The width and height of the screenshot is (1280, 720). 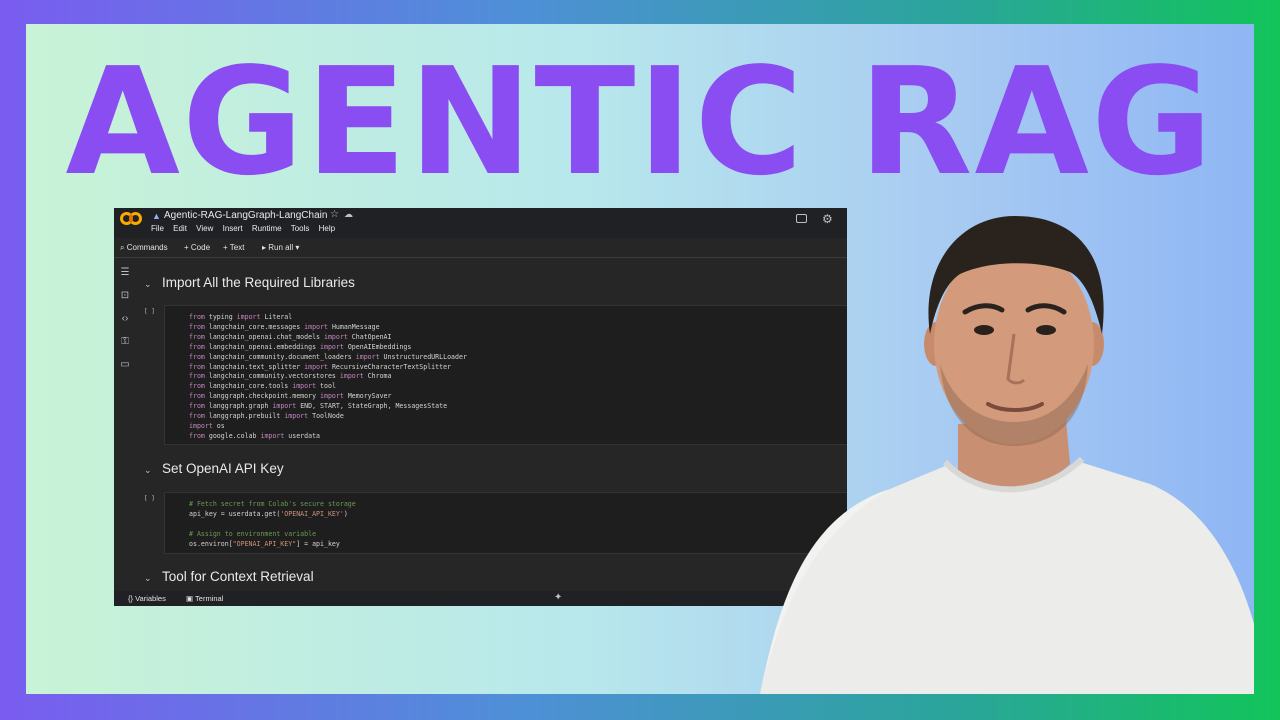 I want to click on gemini-sparkle-icon: ✦, so click(x=558, y=597).